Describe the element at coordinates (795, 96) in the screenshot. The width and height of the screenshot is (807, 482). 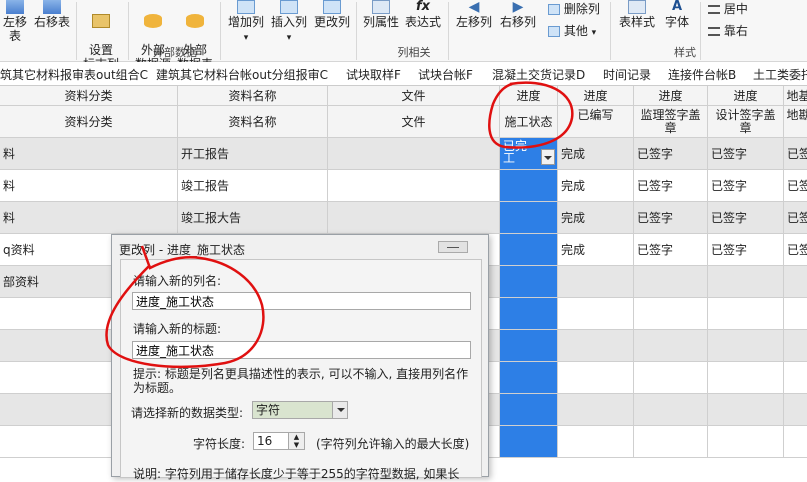
I see `header-cell: 地基` at that location.